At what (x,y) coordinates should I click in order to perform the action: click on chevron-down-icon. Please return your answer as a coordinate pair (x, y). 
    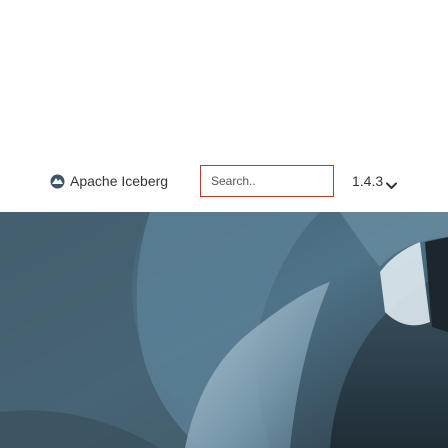
    Looking at the image, I should click on (392, 183).